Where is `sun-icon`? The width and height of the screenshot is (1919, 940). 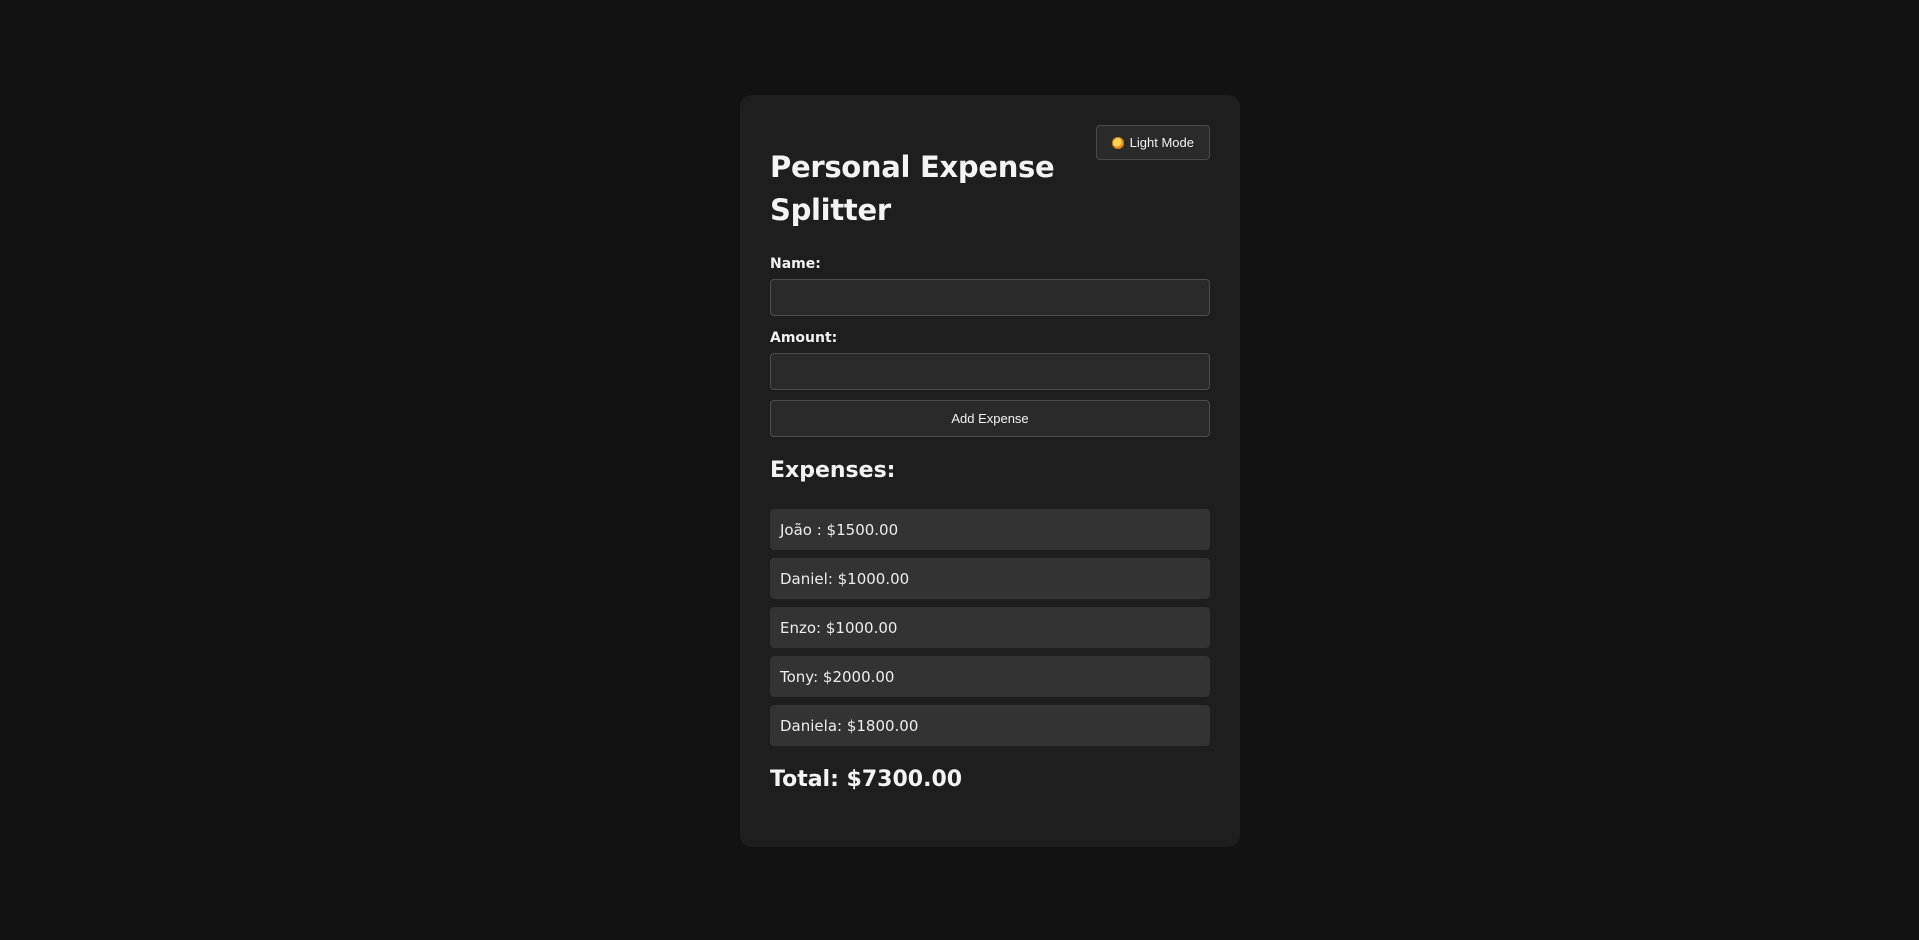 sun-icon is located at coordinates (1117, 142).